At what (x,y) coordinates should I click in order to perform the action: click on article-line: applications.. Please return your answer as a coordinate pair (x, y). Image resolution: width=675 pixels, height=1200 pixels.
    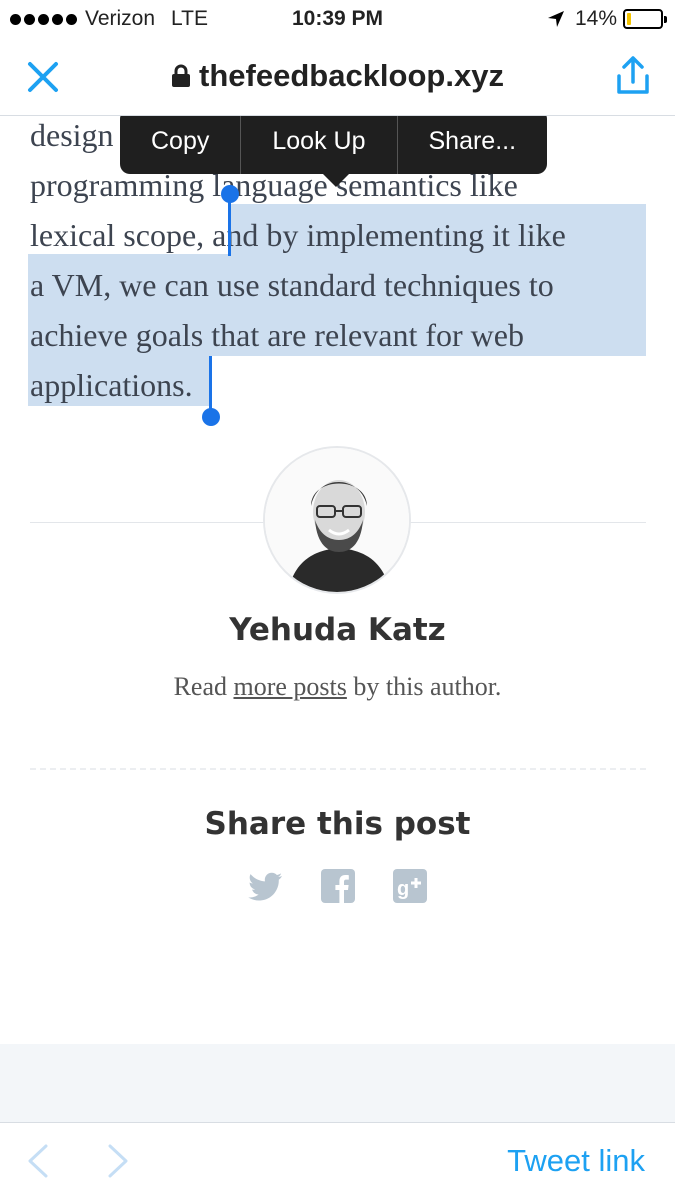
    Looking at the image, I should click on (111, 385).